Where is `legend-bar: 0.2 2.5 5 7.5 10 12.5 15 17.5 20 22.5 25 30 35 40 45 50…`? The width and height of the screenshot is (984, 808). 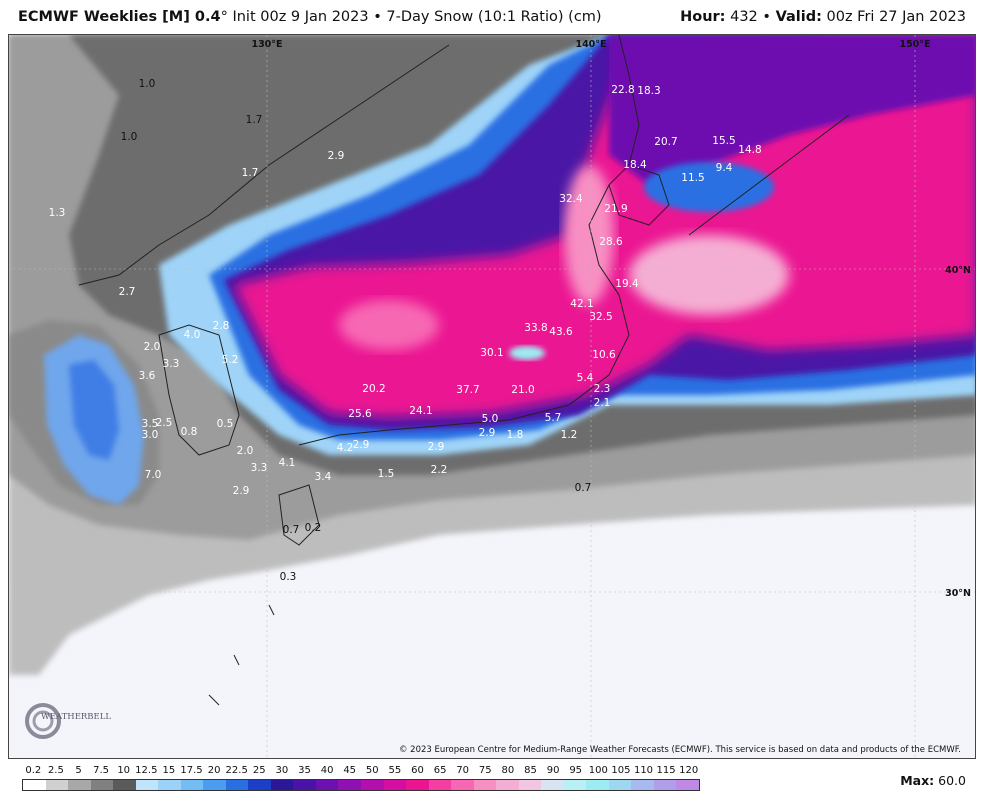 legend-bar: 0.2 2.5 5 7.5 10 12.5 15 17.5 20 22.5 25 30 35 40 45 50… is located at coordinates (492, 783).